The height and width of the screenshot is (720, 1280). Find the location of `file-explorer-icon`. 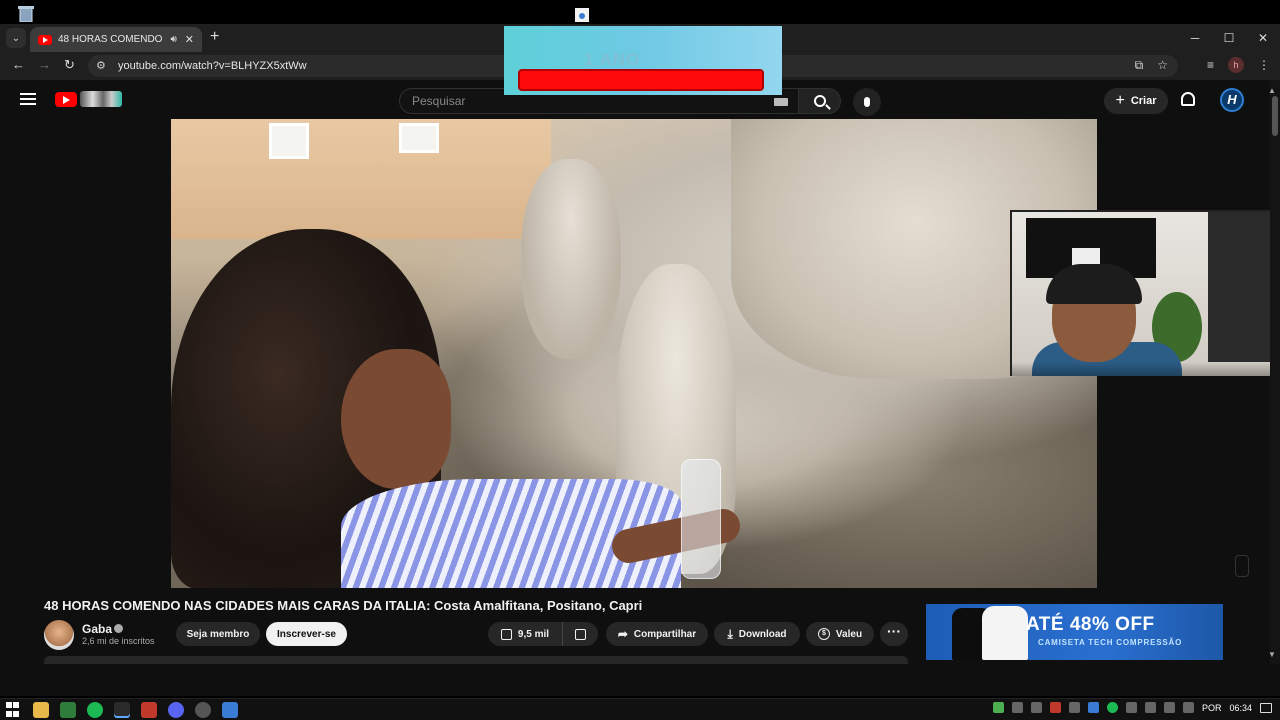

file-explorer-icon is located at coordinates (41, 710).